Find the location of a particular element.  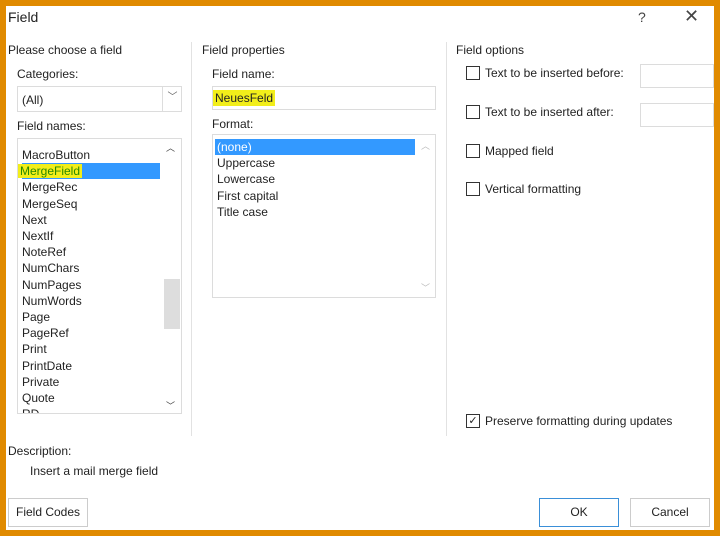

scrollbar-thumb is located at coordinates (172, 304).